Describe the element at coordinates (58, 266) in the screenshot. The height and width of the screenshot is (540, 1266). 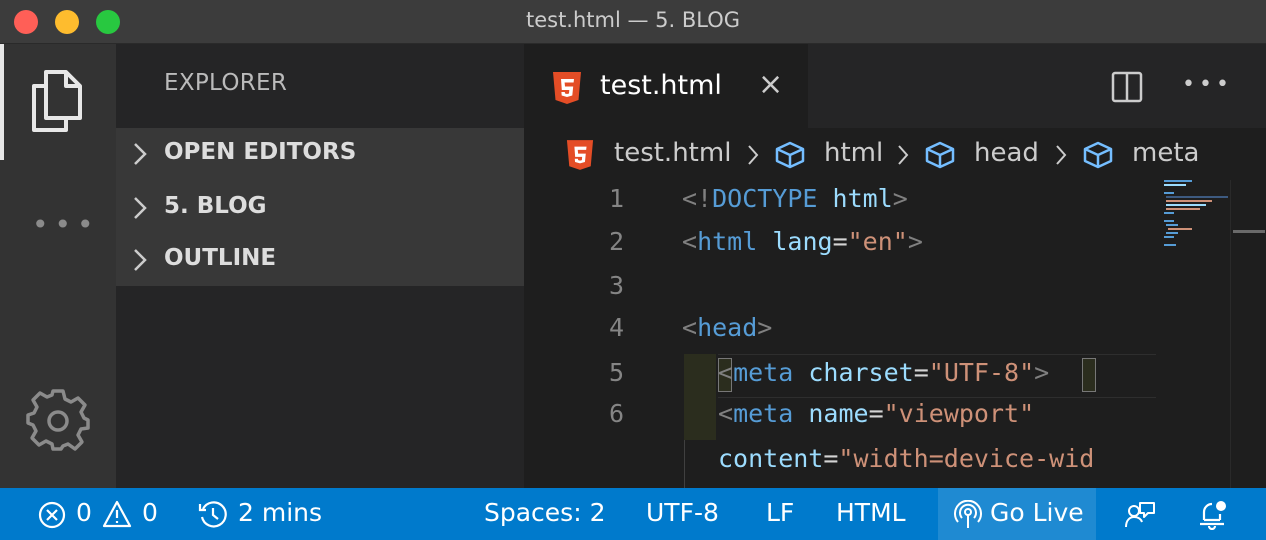
I see `activity-bar: •••` at that location.